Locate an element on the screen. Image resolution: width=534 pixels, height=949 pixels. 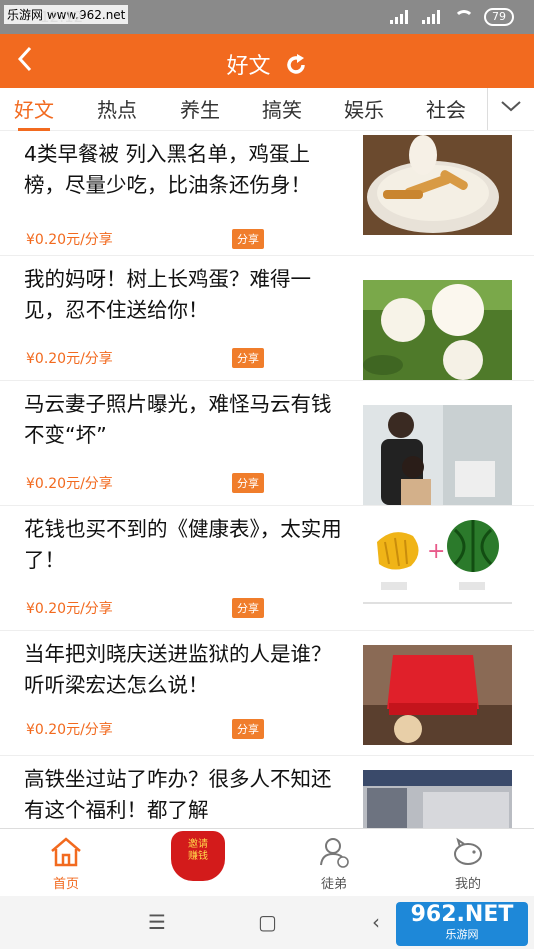
logo-small-text: 乐游网 is located at coordinates (462, 934).